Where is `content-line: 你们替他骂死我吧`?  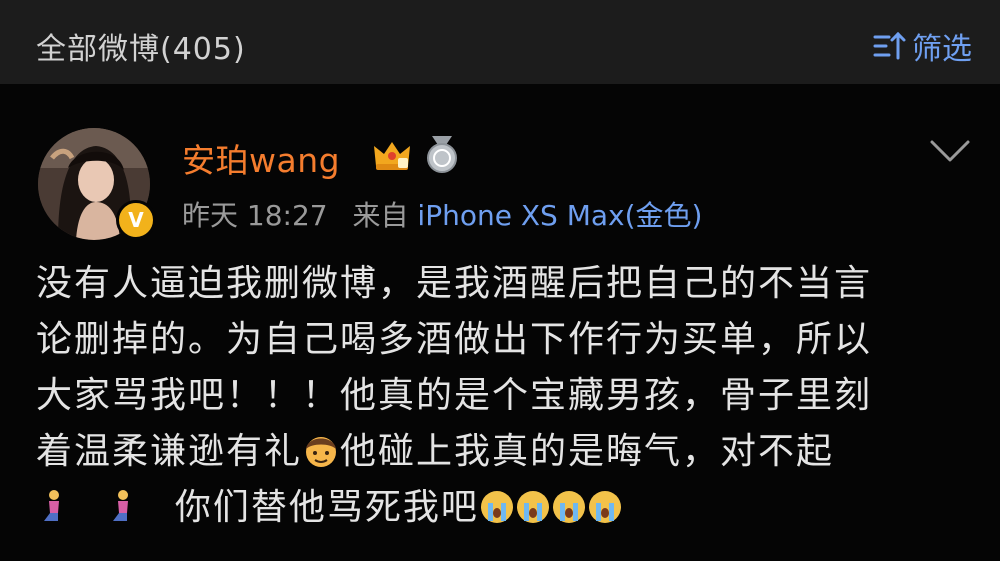 content-line: 你们替他骂死我吧 is located at coordinates (511, 508).